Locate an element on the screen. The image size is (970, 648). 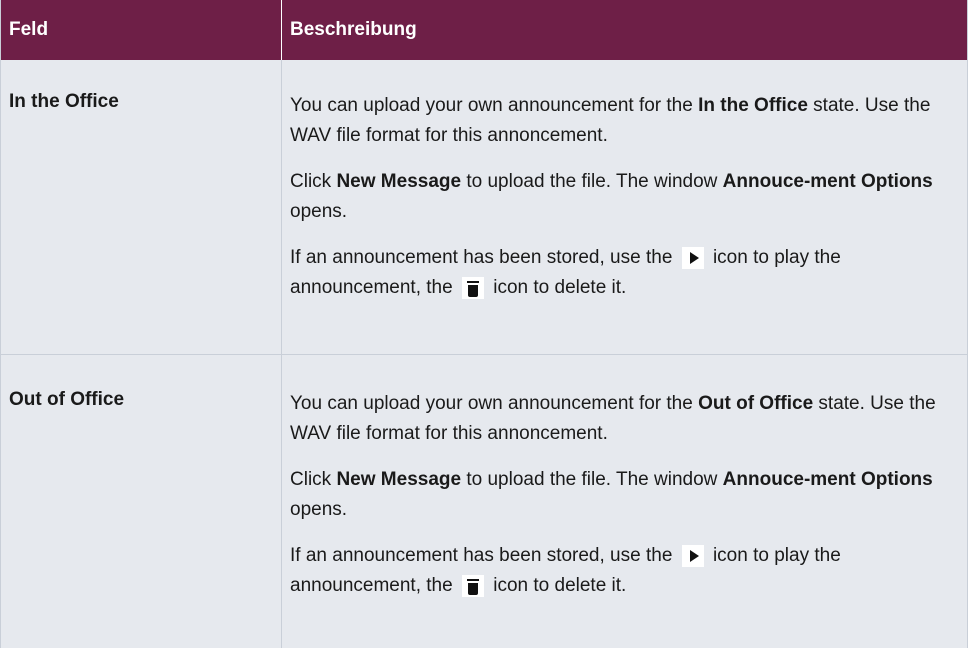
table-header: Feld Beschreibung is located at coordinates (484, 30).